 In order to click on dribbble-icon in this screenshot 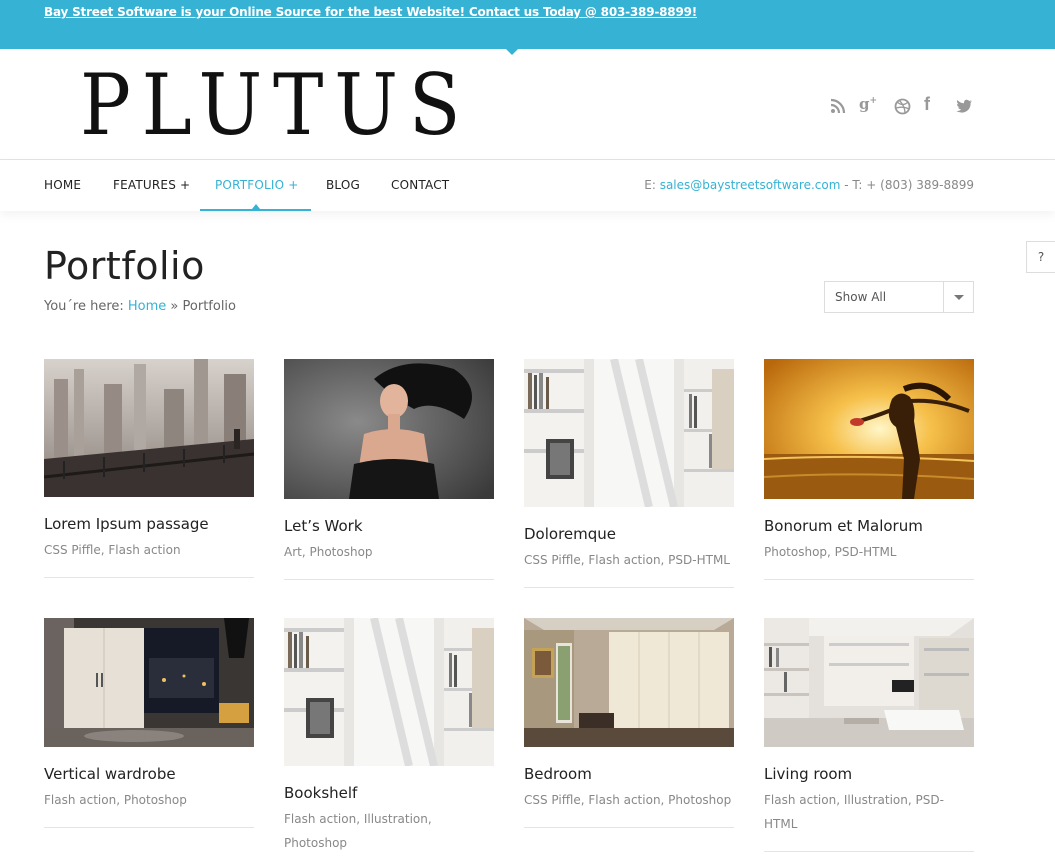, I will do `click(902, 106)`.